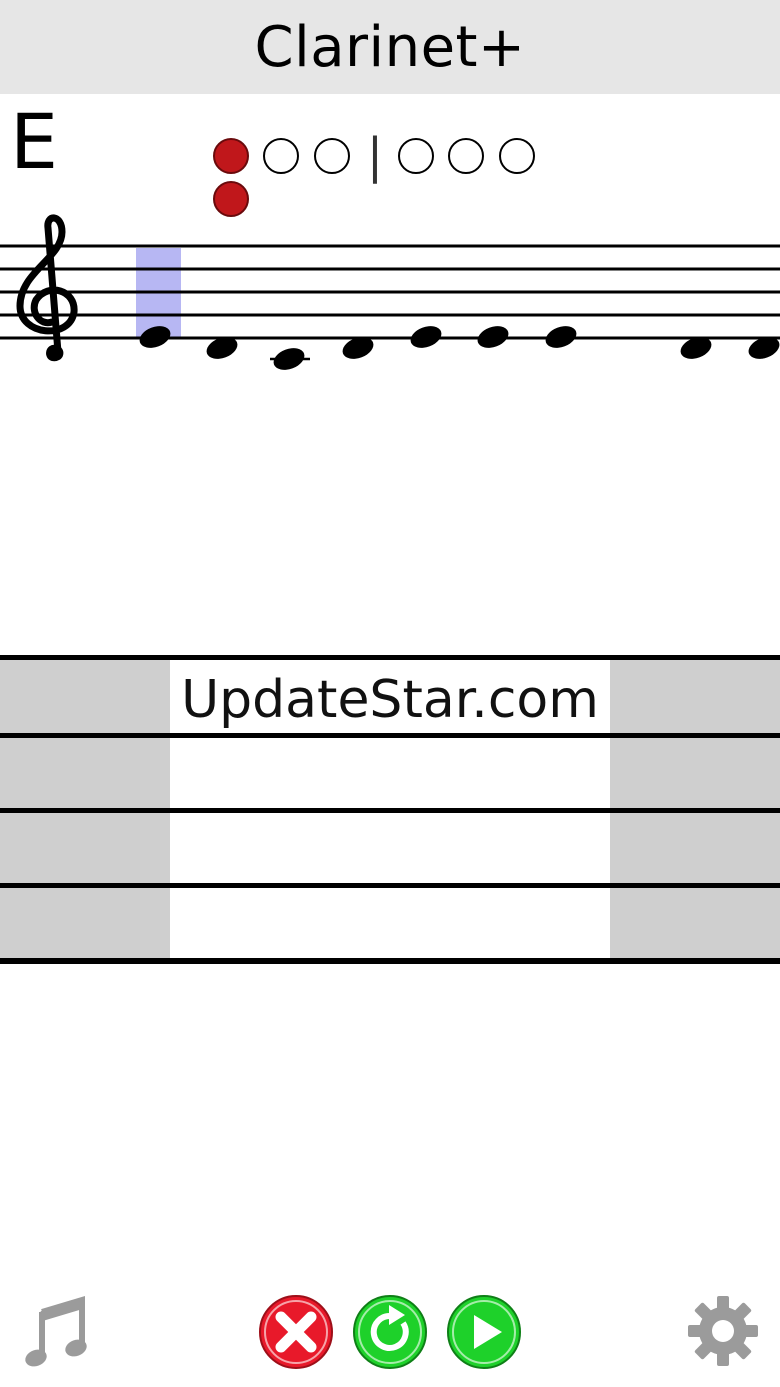 Image resolution: width=780 pixels, height=1387 pixels. Describe the element at coordinates (390, 297) in the screenshot. I see `music-staff` at that location.